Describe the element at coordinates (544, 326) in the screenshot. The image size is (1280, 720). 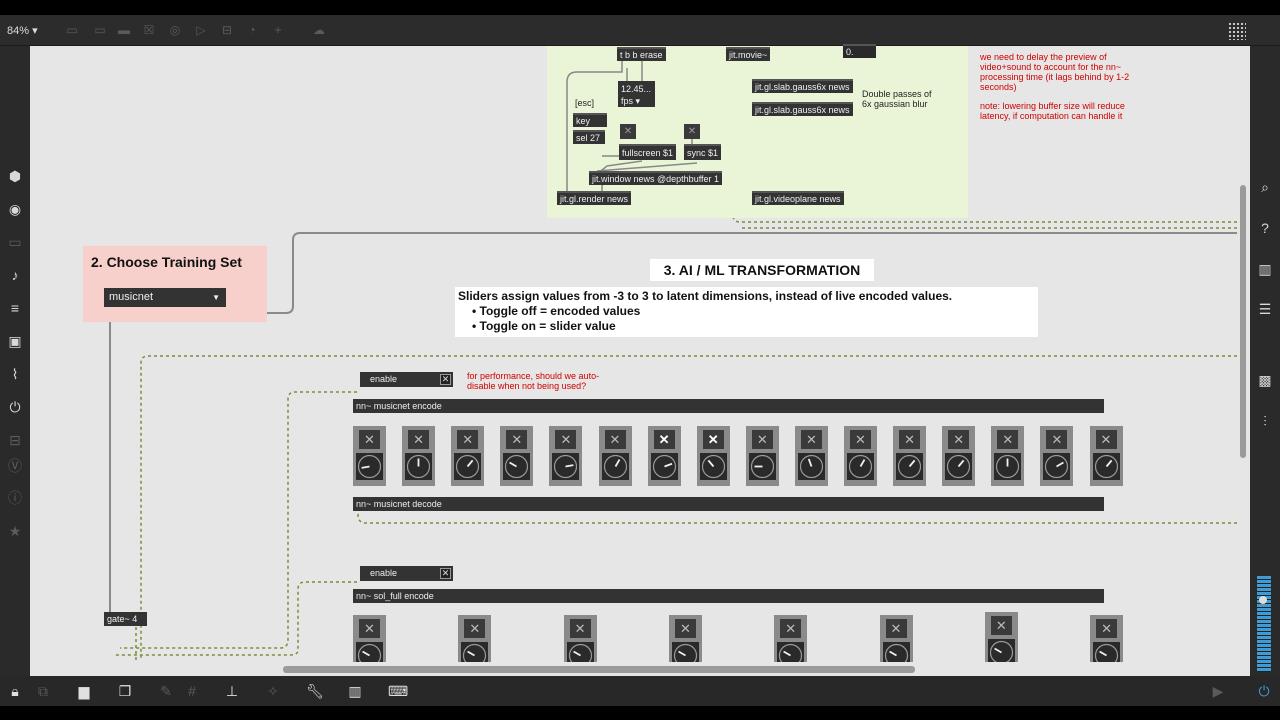
I see `bullet-toggle-on: • Toggle on = slider value` at that location.